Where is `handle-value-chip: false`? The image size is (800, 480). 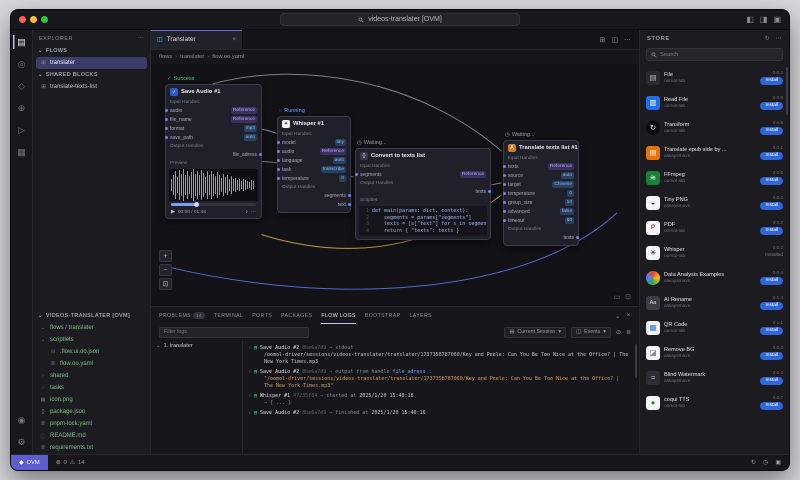 handle-value-chip: false is located at coordinates (566, 211).